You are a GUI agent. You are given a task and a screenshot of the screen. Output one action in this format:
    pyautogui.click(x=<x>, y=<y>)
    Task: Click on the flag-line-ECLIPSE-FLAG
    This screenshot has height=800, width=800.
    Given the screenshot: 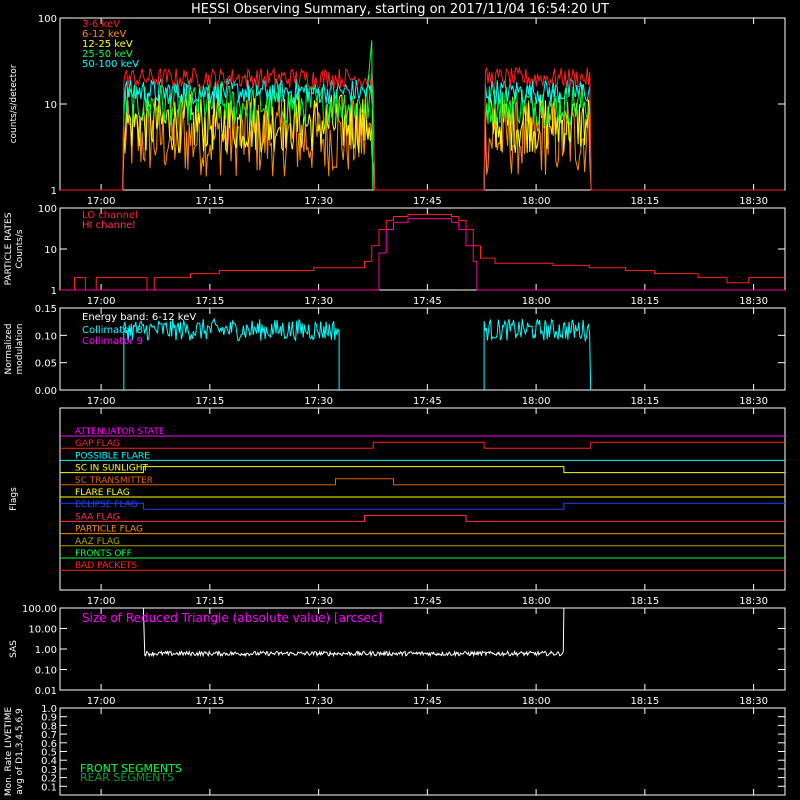 What is the action you would take?
    pyautogui.click(x=422, y=506)
    